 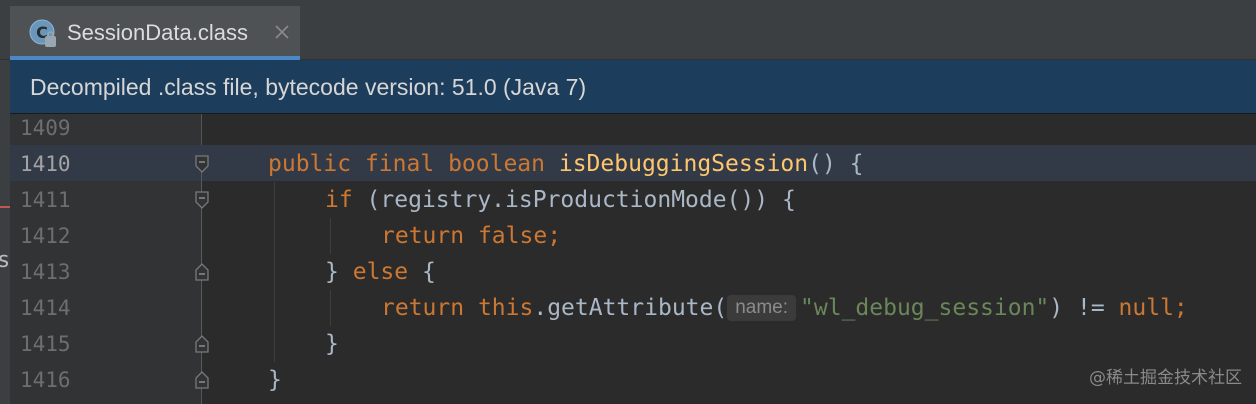 What do you see at coordinates (630, 308) in the screenshot?
I see `code-text: .getAttribute(` at bounding box center [630, 308].